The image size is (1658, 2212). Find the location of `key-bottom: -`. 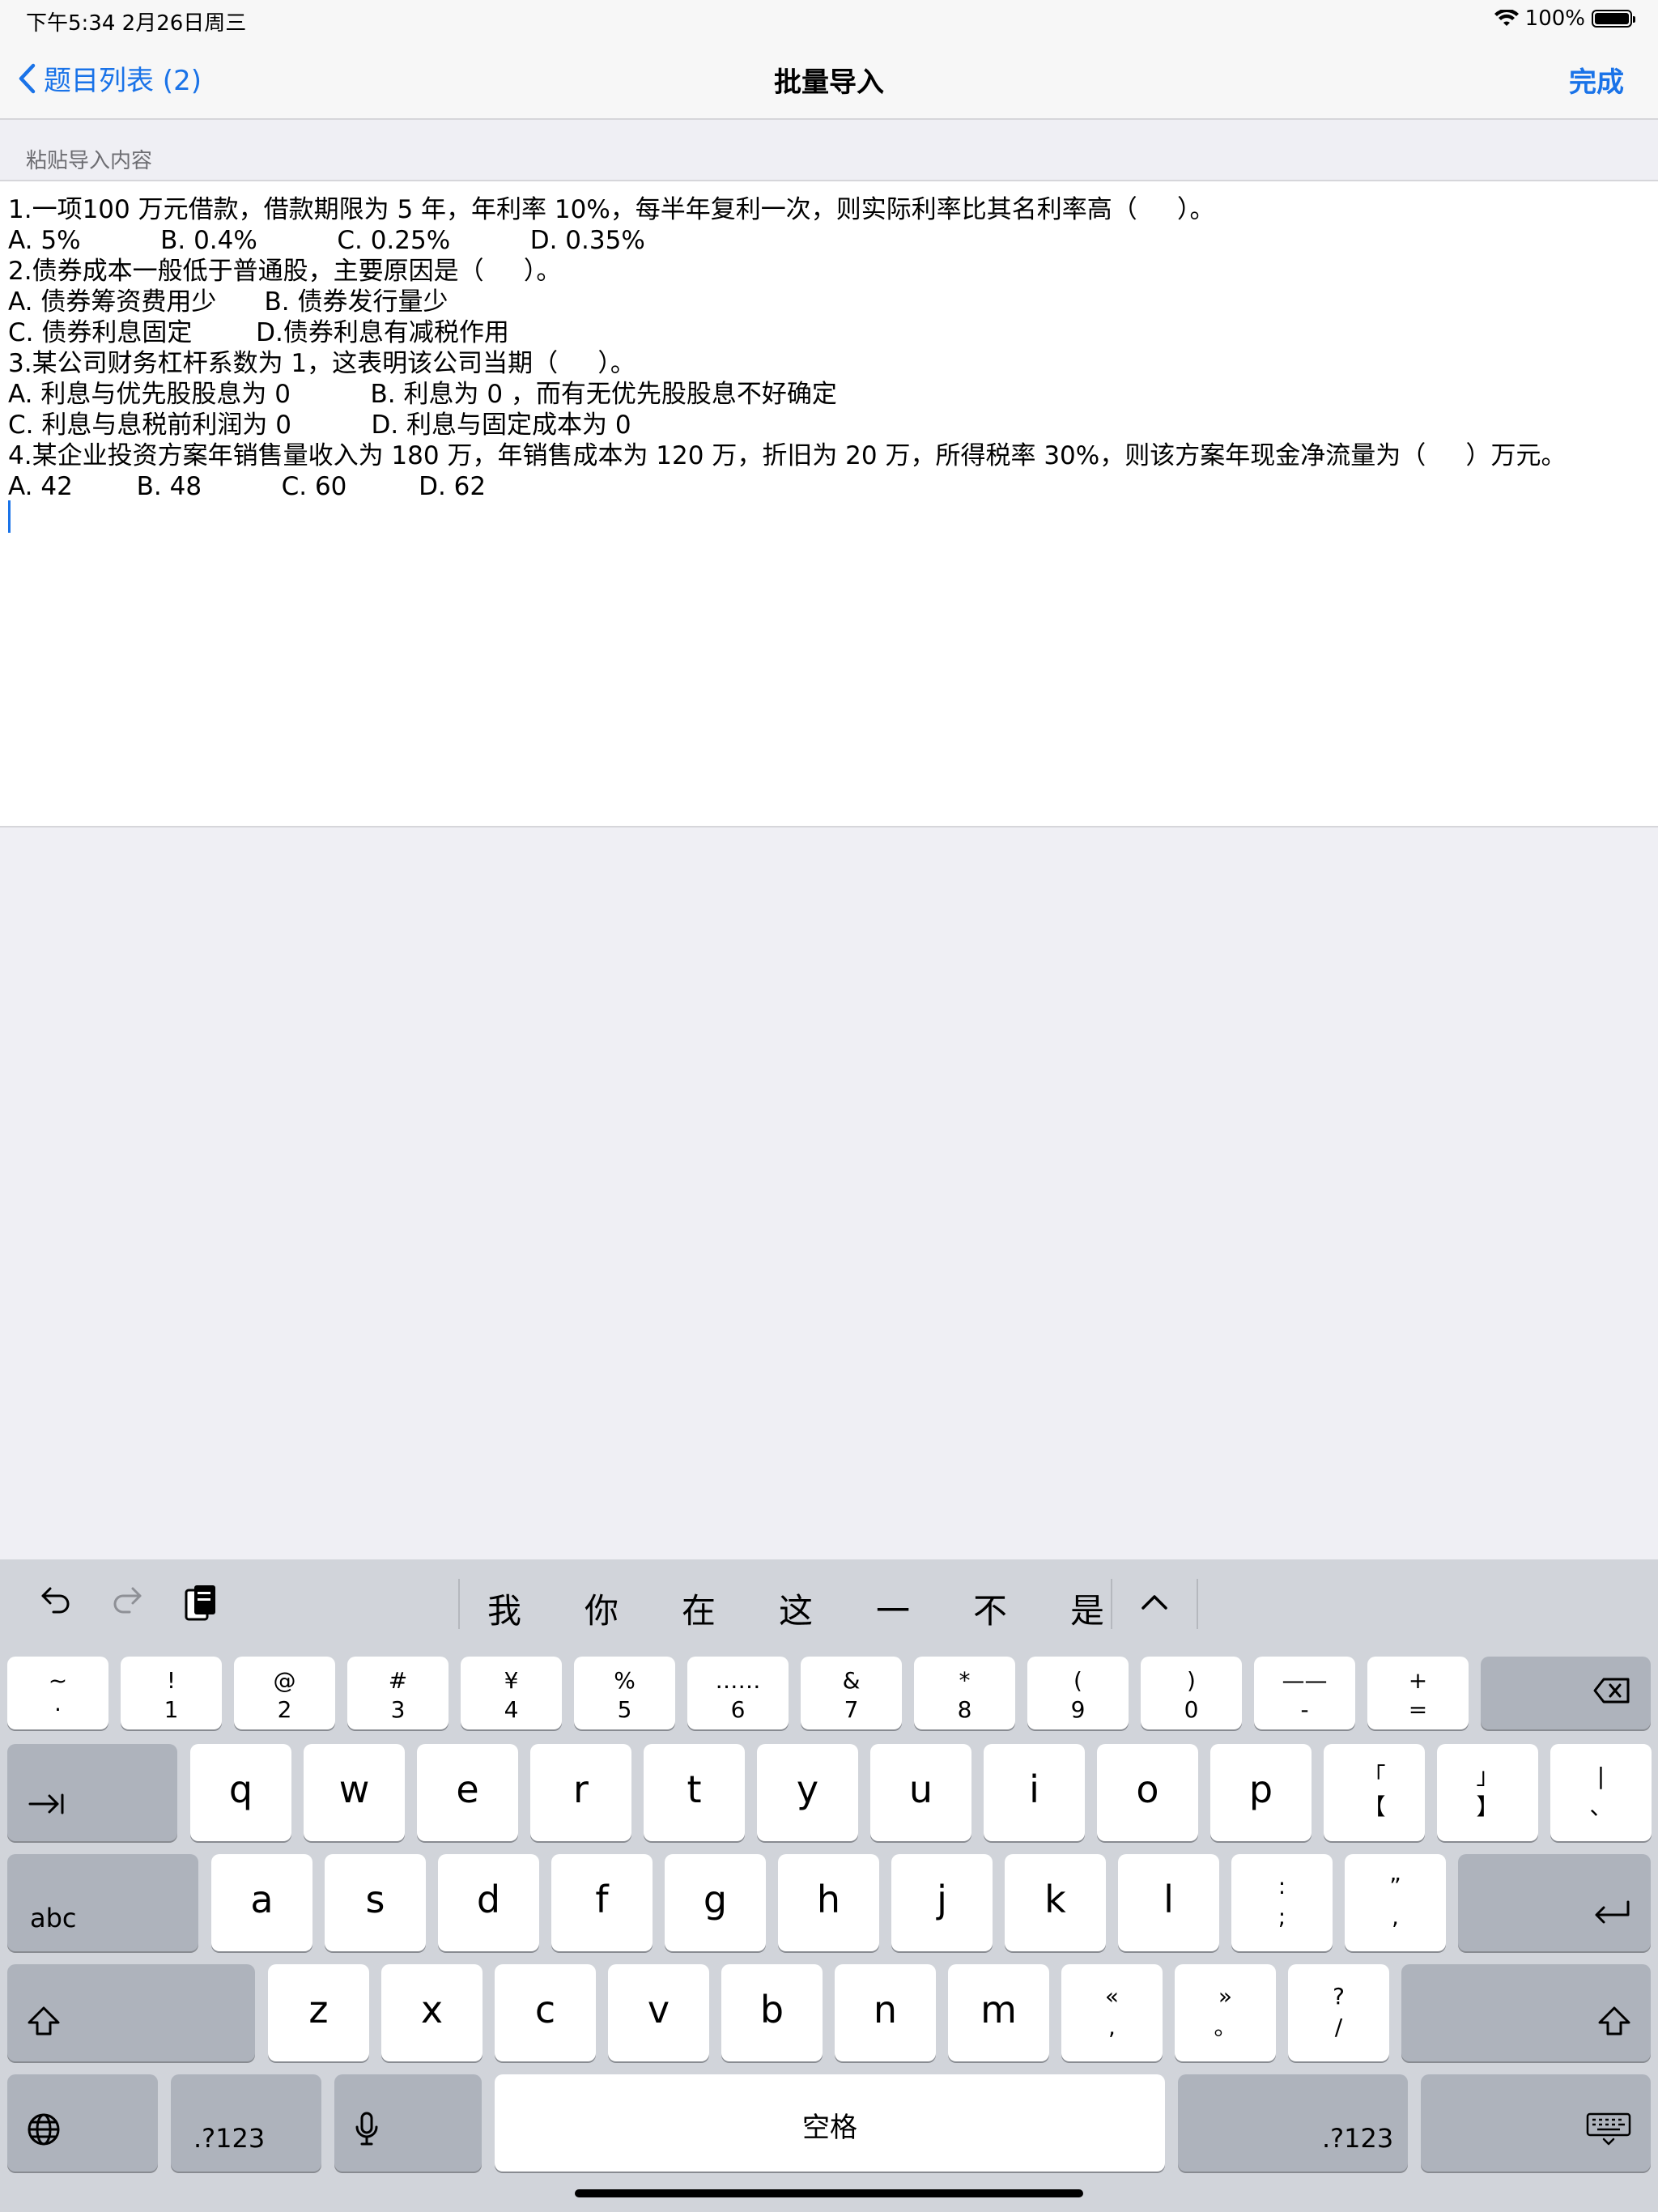

key-bottom: - is located at coordinates (1304, 1710).